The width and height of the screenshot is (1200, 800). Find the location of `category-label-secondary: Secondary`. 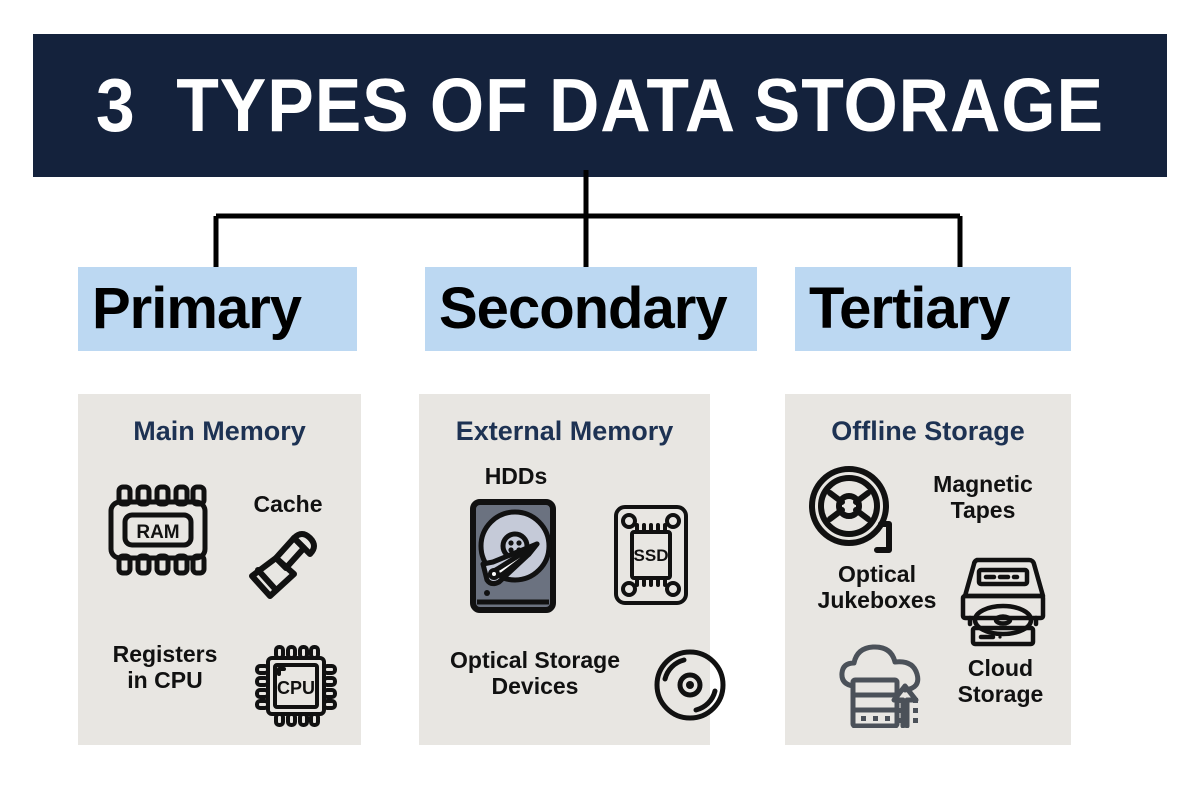

category-label-secondary: Secondary is located at coordinates (583, 308).